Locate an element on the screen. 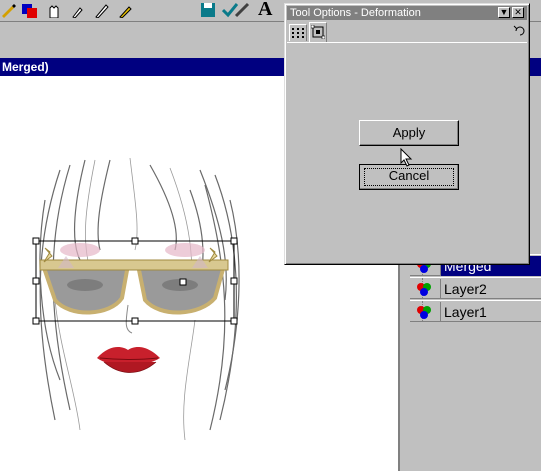 The height and width of the screenshot is (471, 541). brush-icon is located at coordinates (126, 10).